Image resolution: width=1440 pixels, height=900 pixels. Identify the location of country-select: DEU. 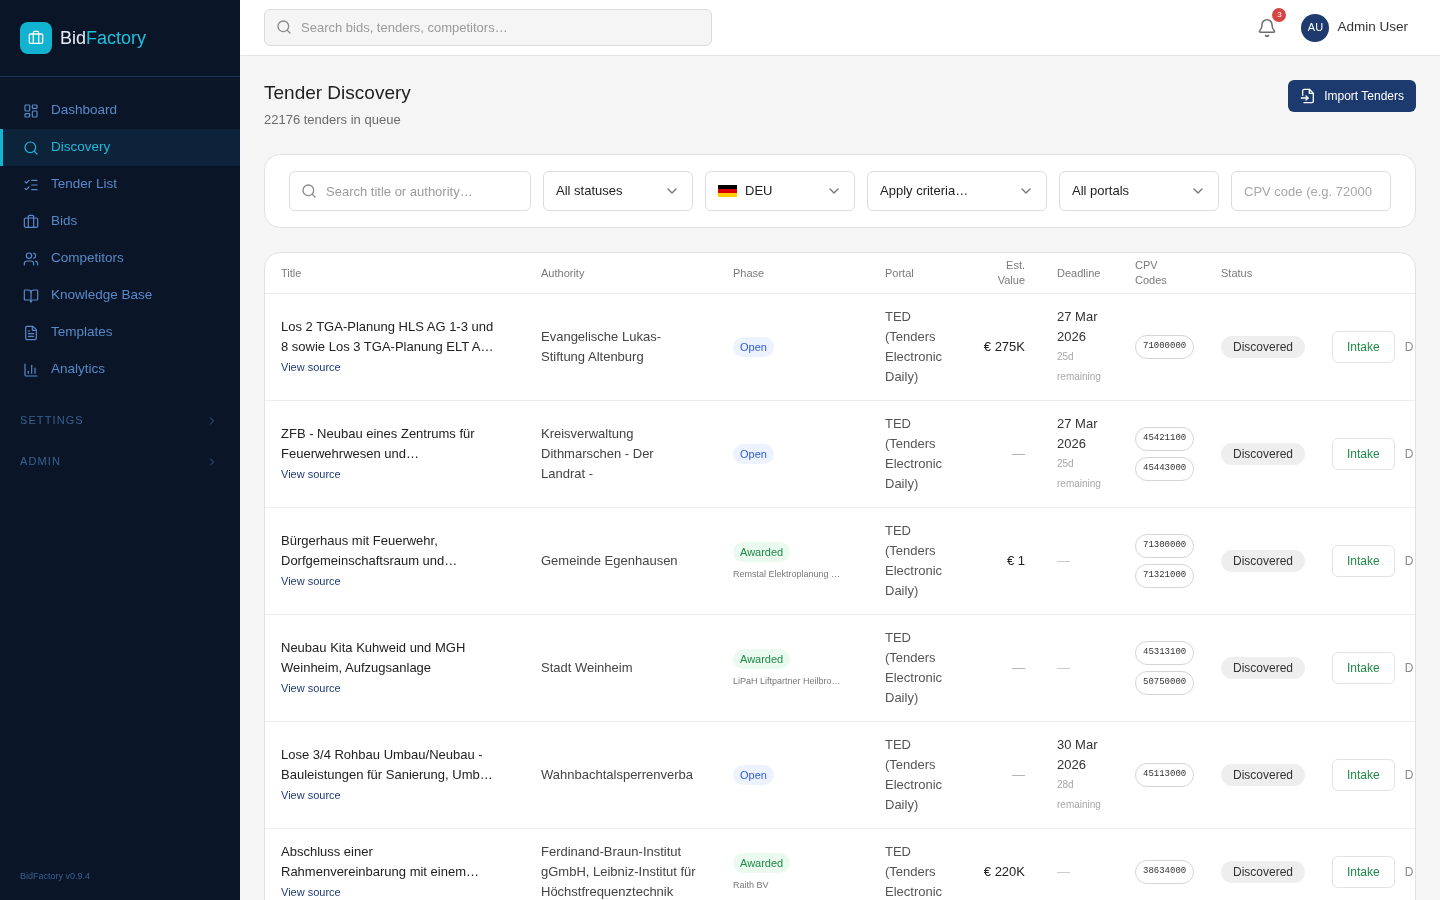
(780, 191).